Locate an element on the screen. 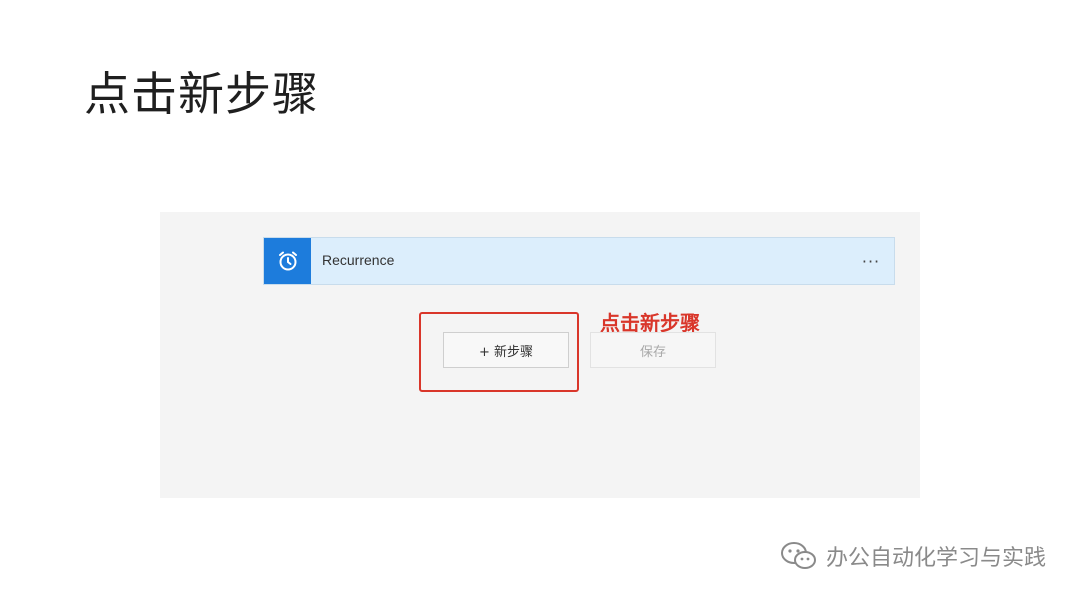 This screenshot has height=608, width=1080. trigger-icon-box is located at coordinates (287, 261).